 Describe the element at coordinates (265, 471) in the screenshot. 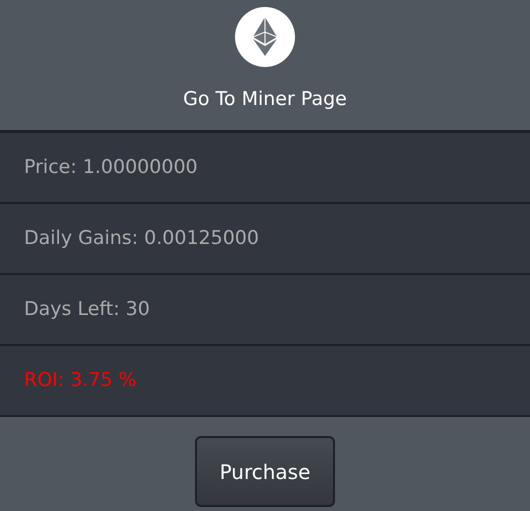

I see `purchase-button: Purchase` at that location.